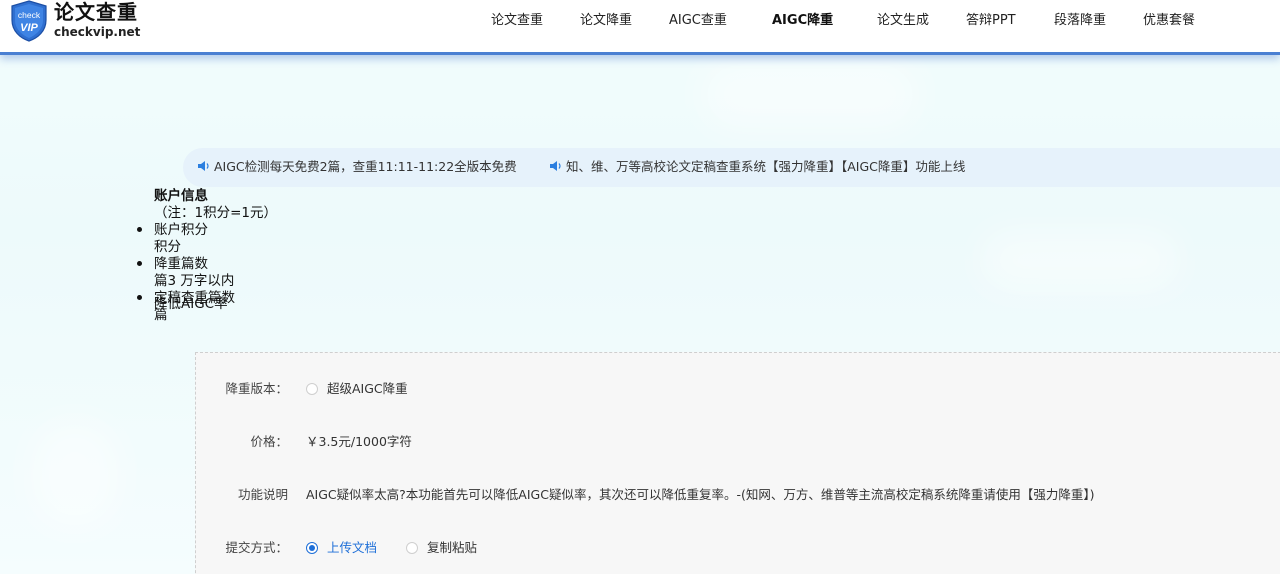 The image size is (1280, 574). I want to click on upload-document-label: 上传文档, so click(352, 548).